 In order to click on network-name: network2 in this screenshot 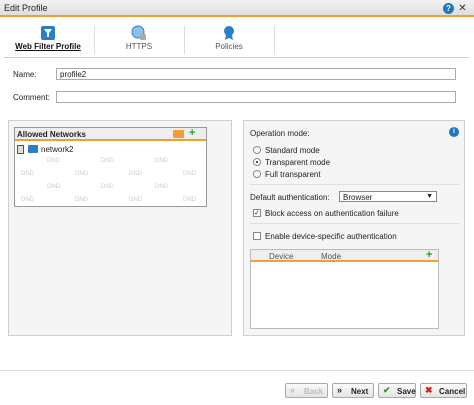, I will do `click(57, 149)`.